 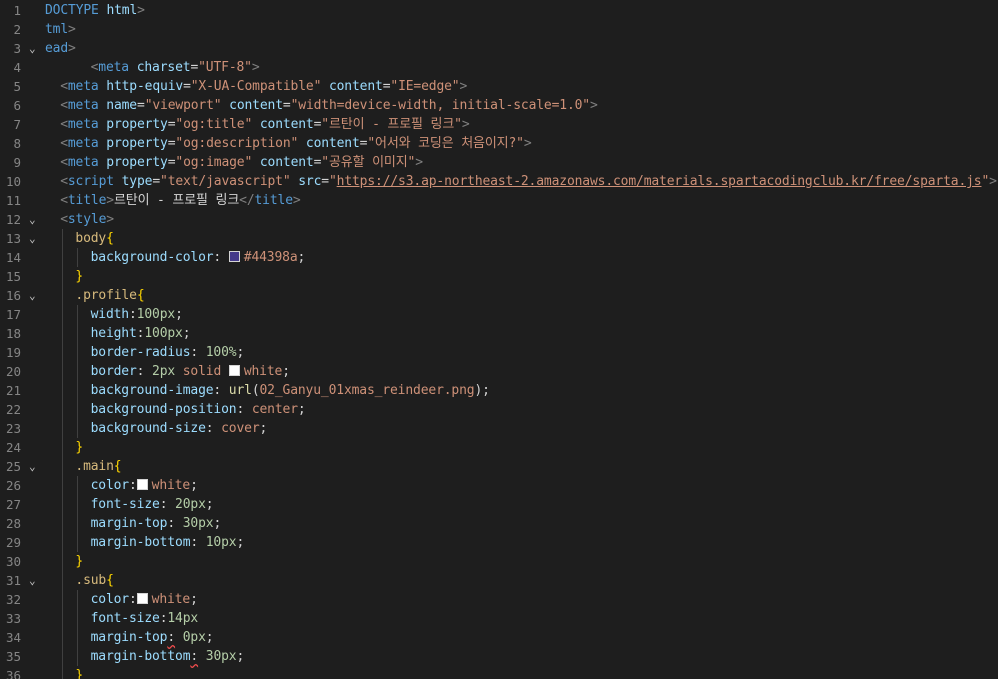 What do you see at coordinates (499, 333) in the screenshot?
I see `code-line: 18 height:100px;` at bounding box center [499, 333].